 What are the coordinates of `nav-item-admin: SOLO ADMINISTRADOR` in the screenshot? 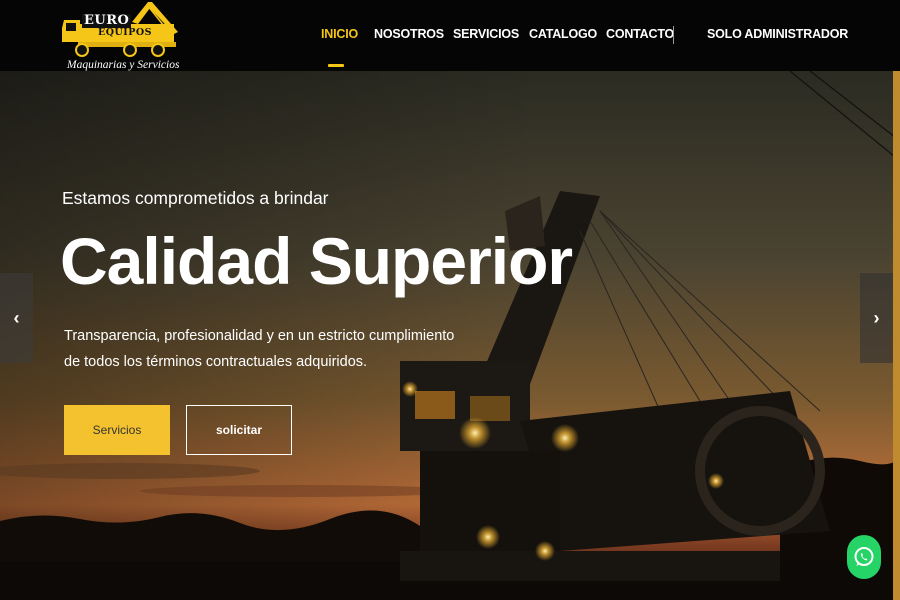 It's located at (777, 34).